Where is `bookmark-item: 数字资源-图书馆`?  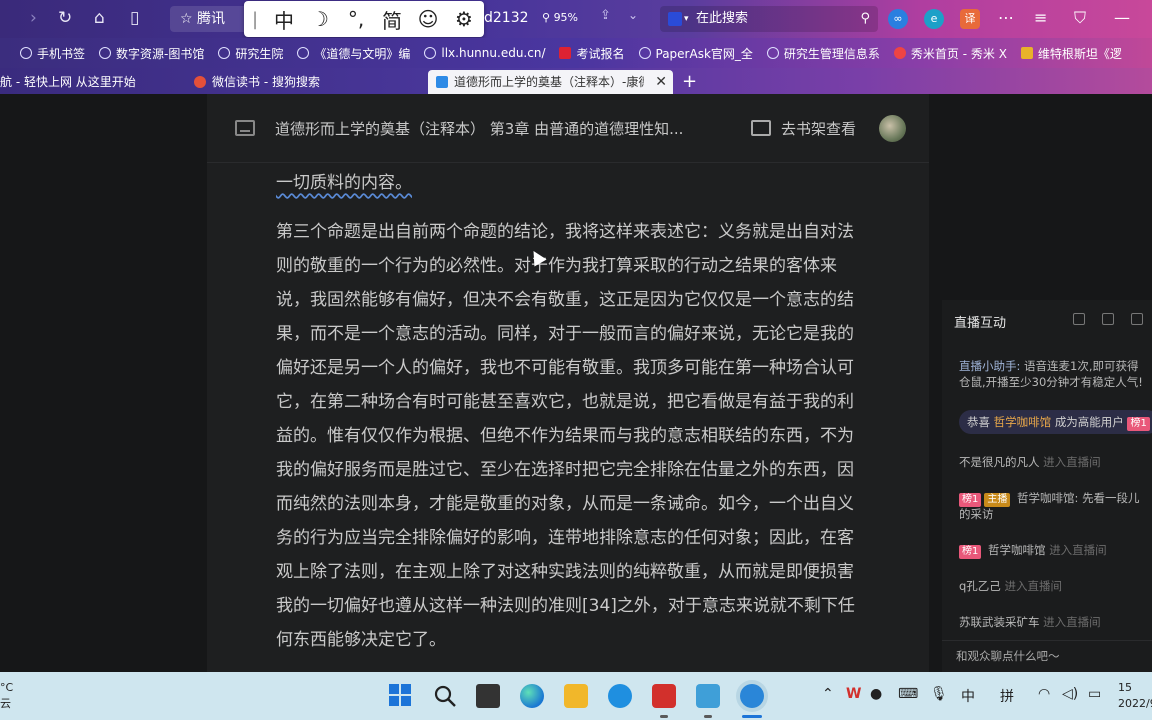
bookmark-item: 数字资源-图书馆 is located at coordinates (151, 53).